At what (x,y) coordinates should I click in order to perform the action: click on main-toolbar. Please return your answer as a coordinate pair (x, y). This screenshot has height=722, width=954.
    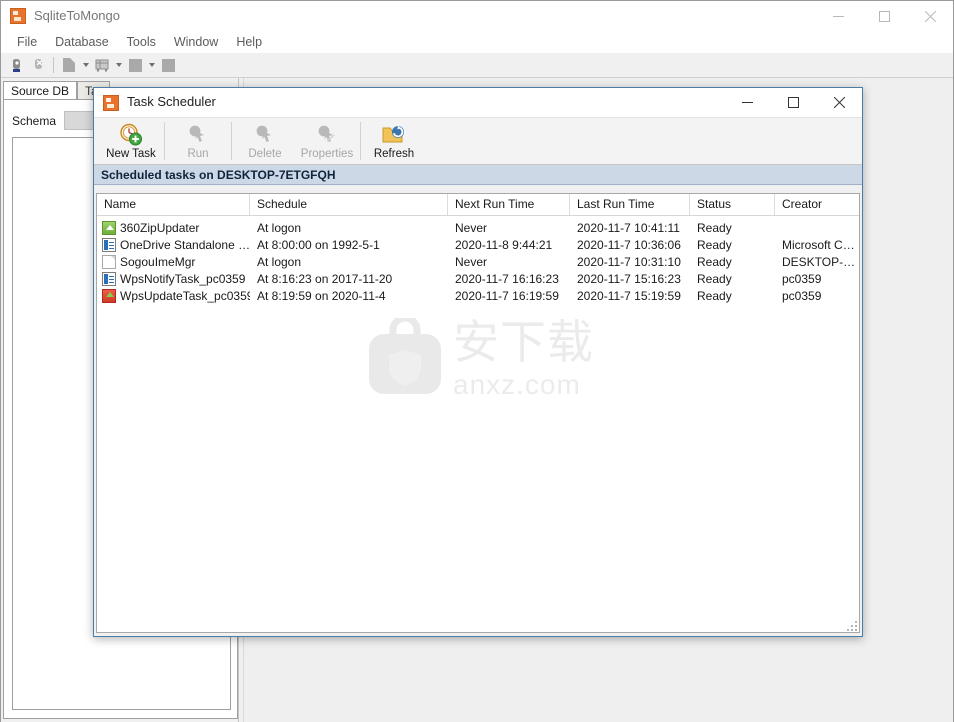
    Looking at the image, I should click on (477, 65).